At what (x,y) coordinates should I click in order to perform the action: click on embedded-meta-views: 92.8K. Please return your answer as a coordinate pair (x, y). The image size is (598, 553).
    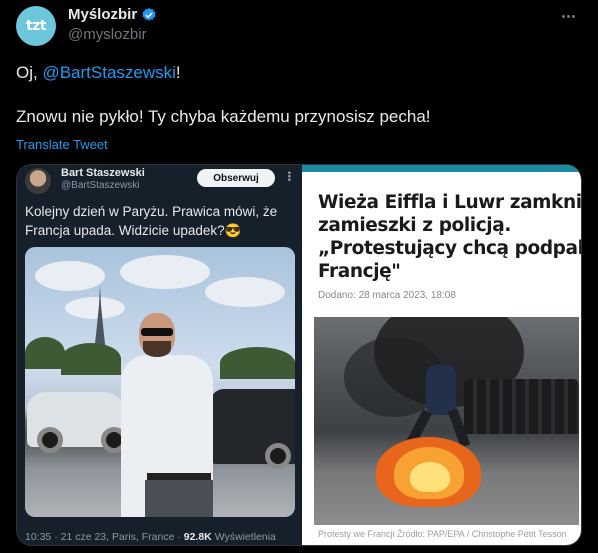
    Looking at the image, I should click on (197, 537).